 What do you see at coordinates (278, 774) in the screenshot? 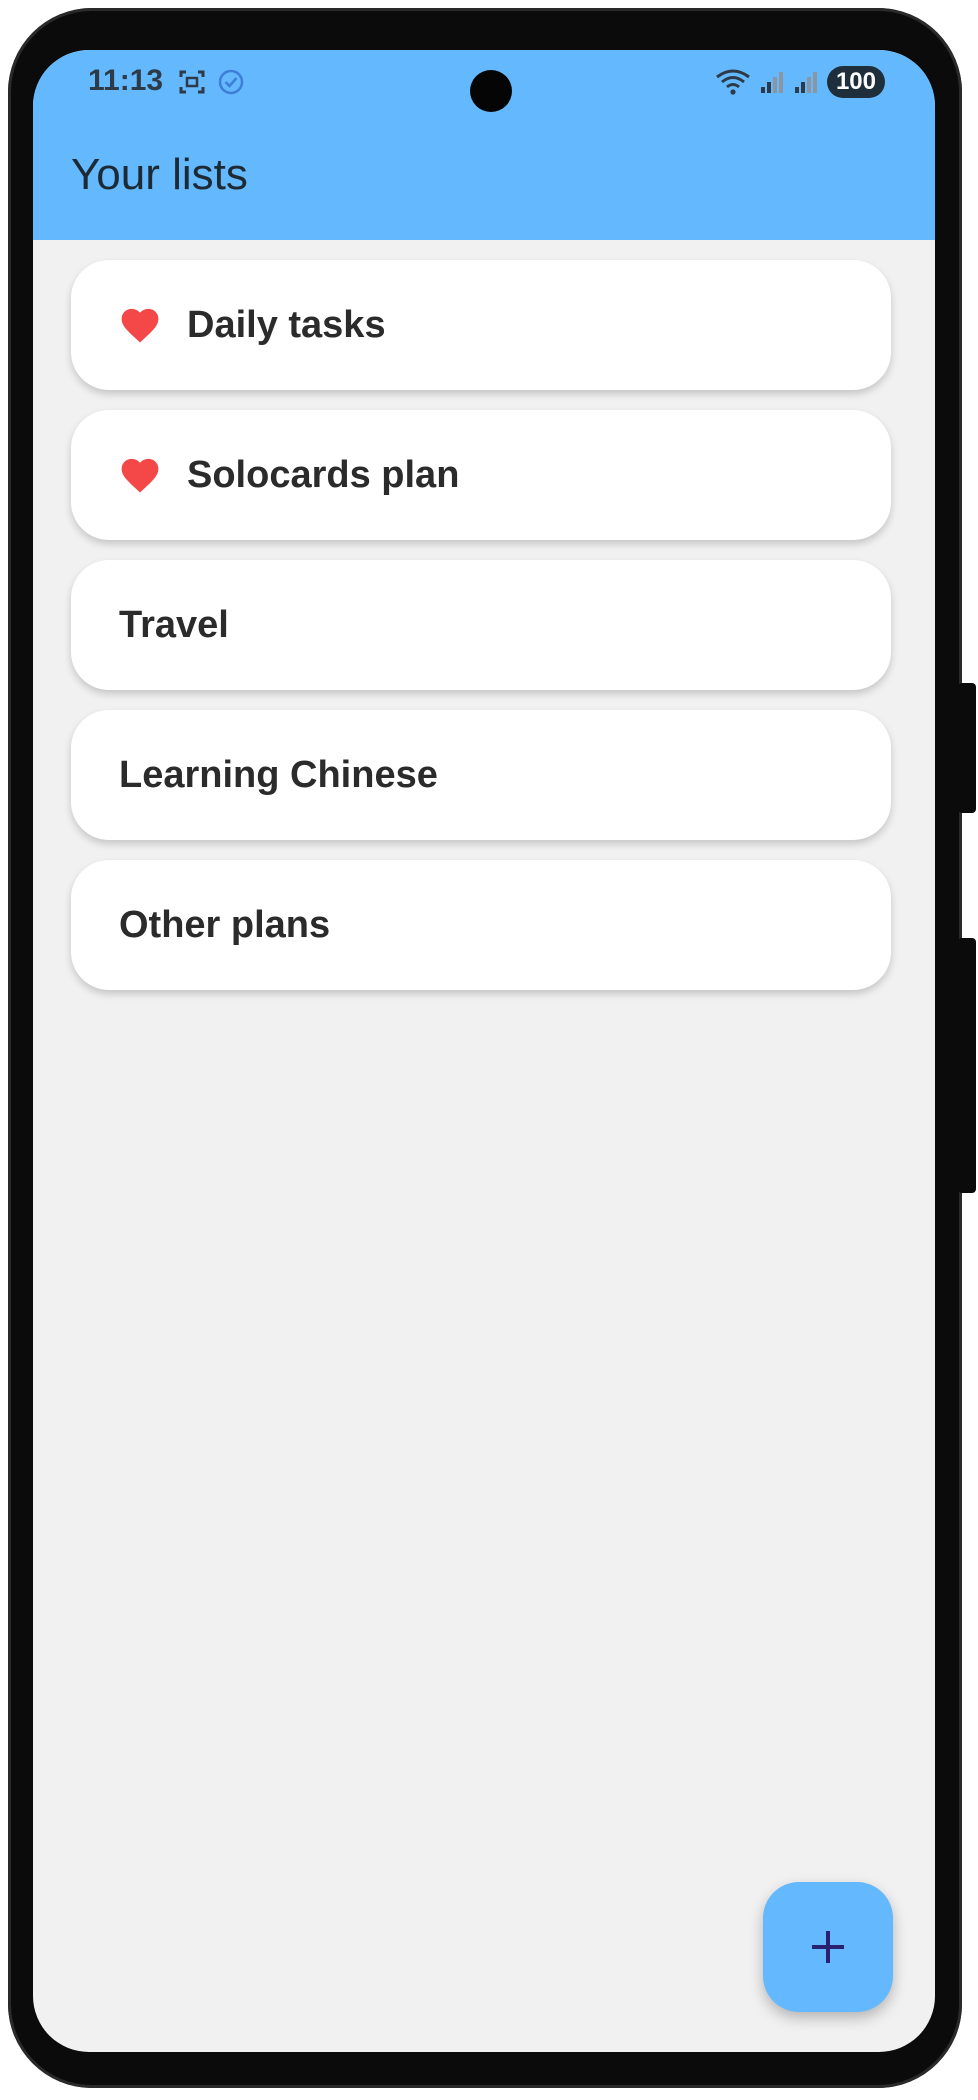
I see `list-item-label: Learning Chinese` at bounding box center [278, 774].